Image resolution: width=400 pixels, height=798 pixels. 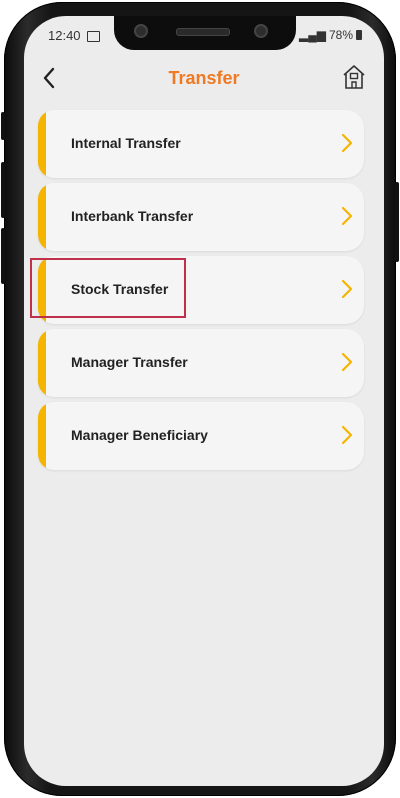 I want to click on power-button, so click(x=397, y=222).